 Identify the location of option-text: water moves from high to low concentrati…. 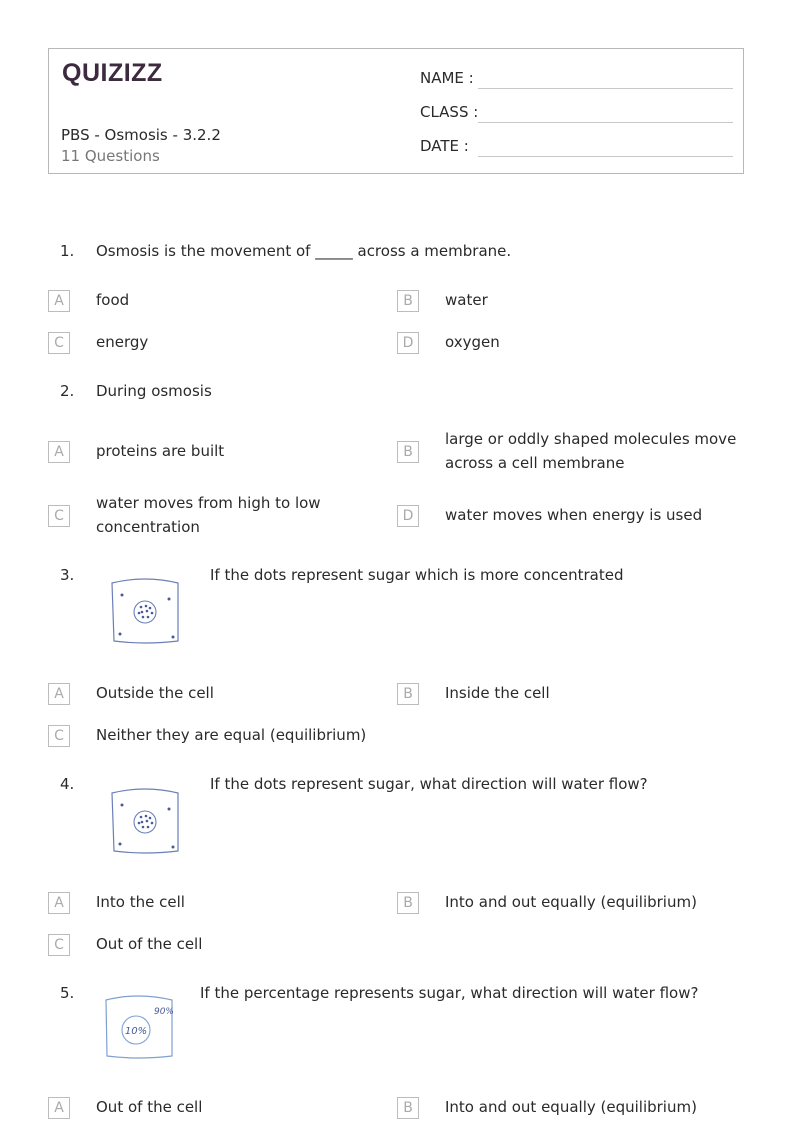
(208, 515).